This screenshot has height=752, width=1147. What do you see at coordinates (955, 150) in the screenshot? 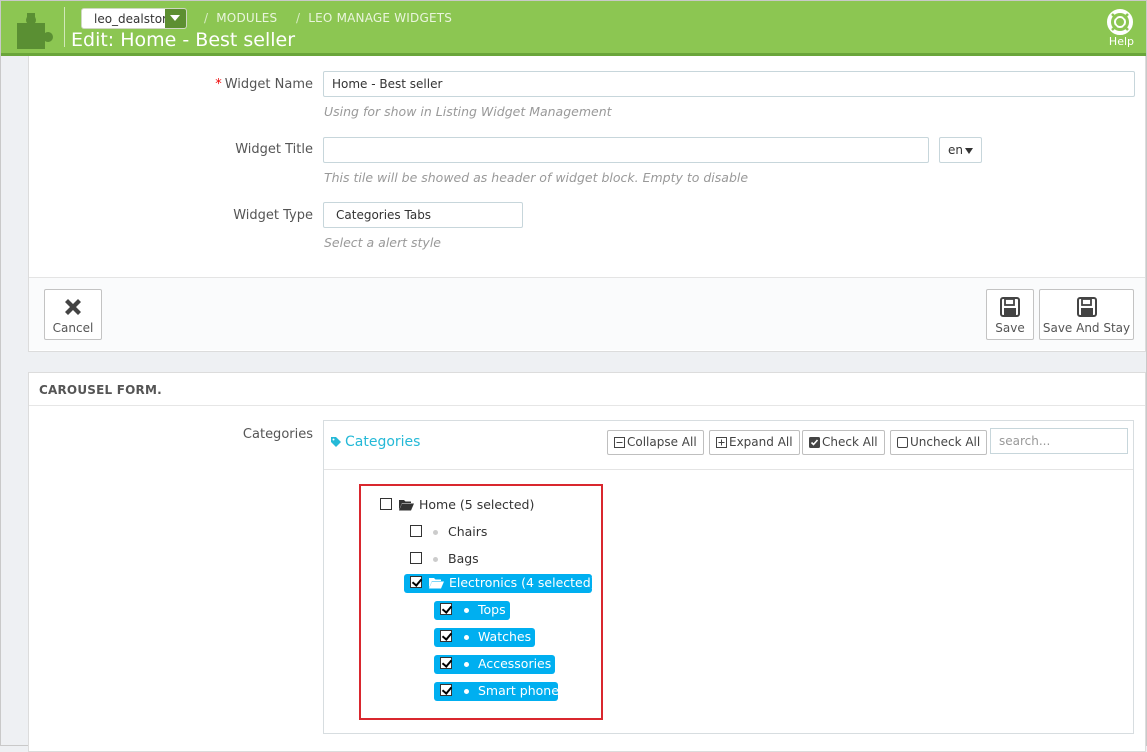
I see `language-value: en` at bounding box center [955, 150].